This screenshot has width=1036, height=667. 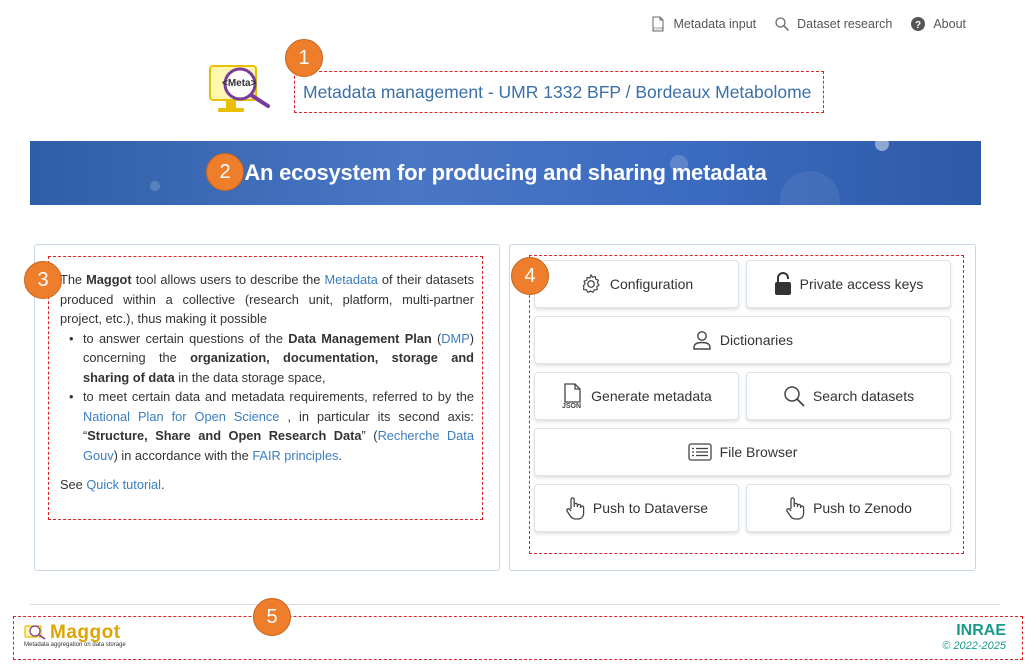 I want to click on push-to-zenodo-label: Push to Zenodo, so click(x=862, y=508).